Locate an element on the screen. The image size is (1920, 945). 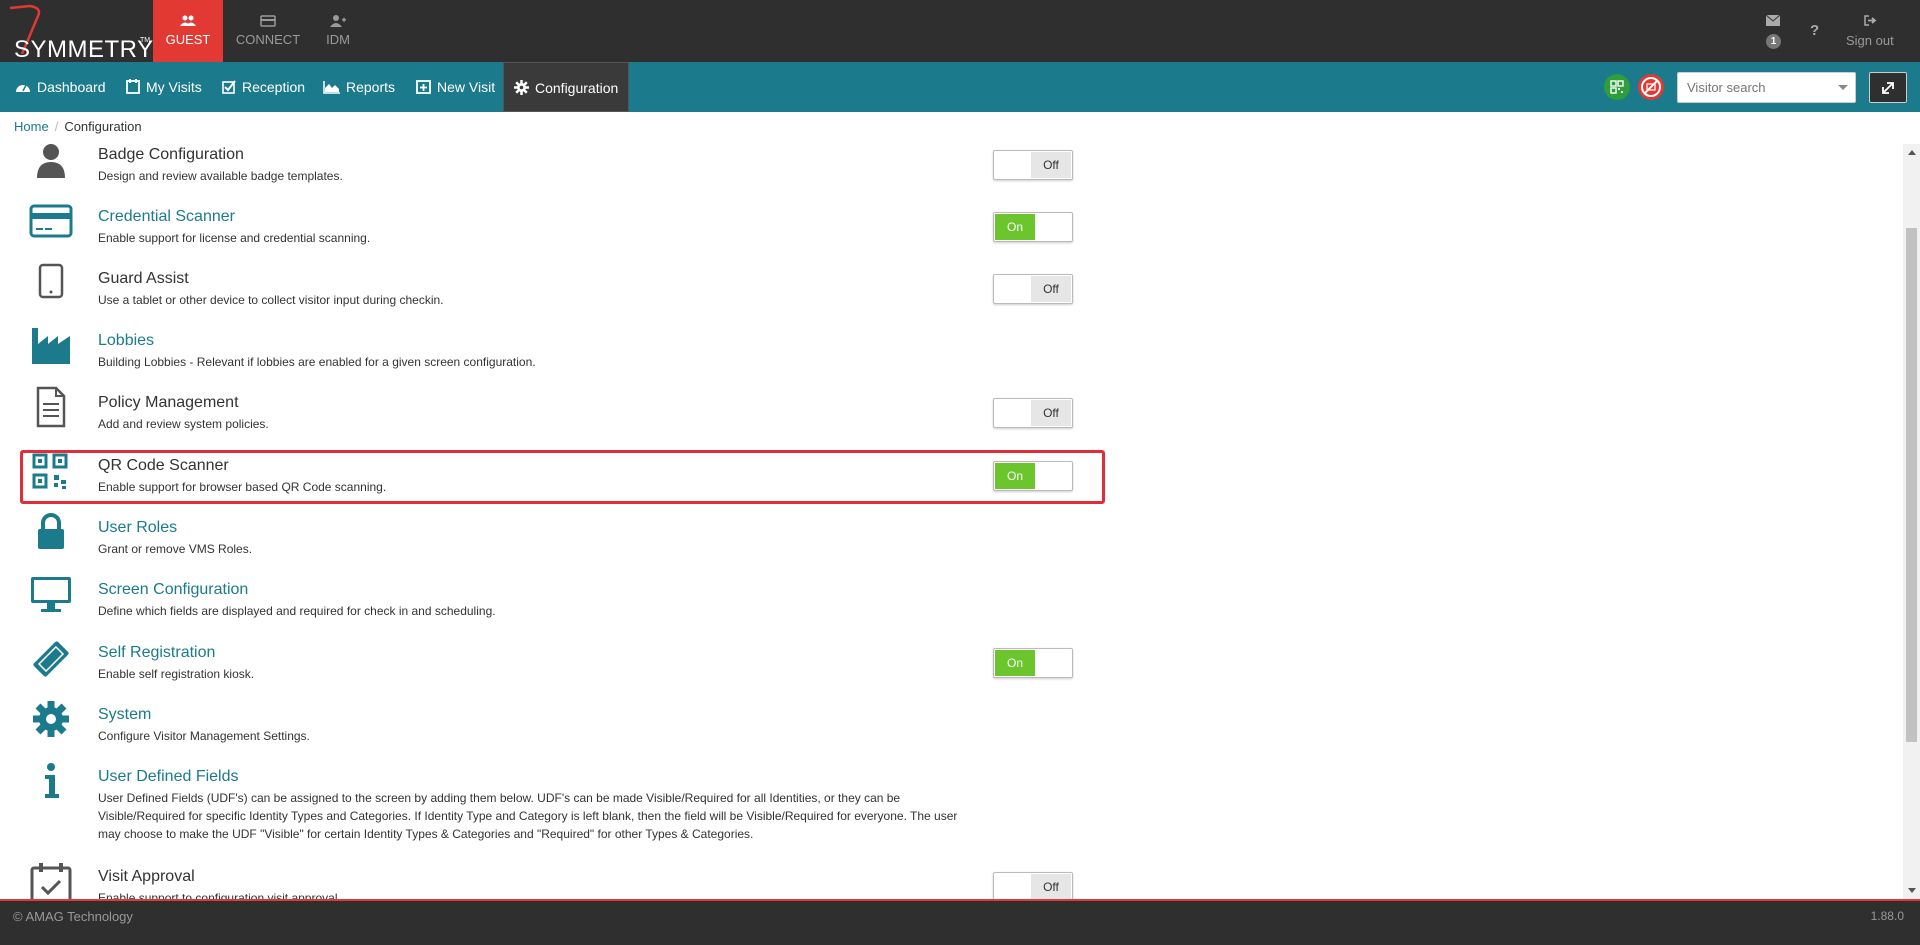
config-item-desc: Add and review system policies. is located at coordinates (183, 424).